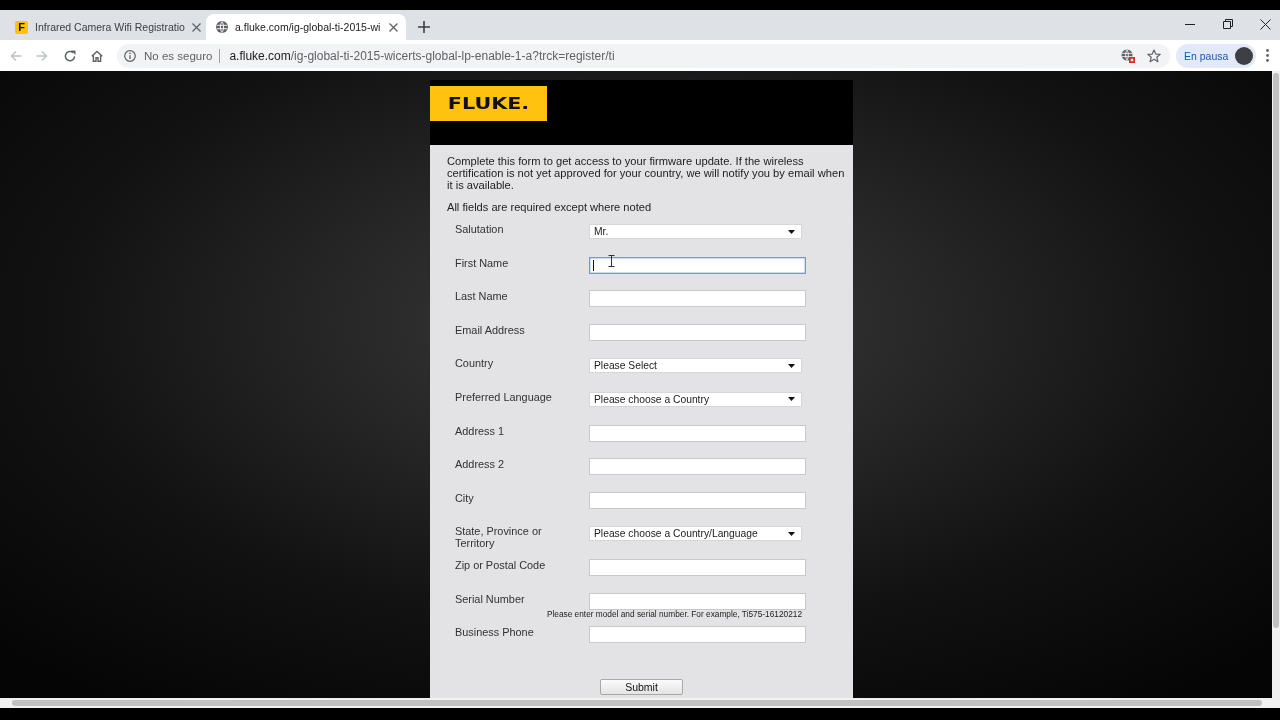  What do you see at coordinates (97, 55) in the screenshot?
I see `home-icon` at bounding box center [97, 55].